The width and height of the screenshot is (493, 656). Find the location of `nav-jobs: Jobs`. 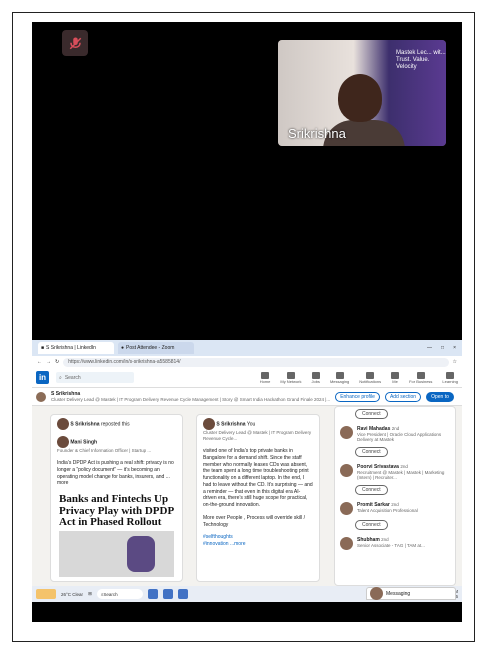

nav-jobs: Jobs is located at coordinates (315, 377).